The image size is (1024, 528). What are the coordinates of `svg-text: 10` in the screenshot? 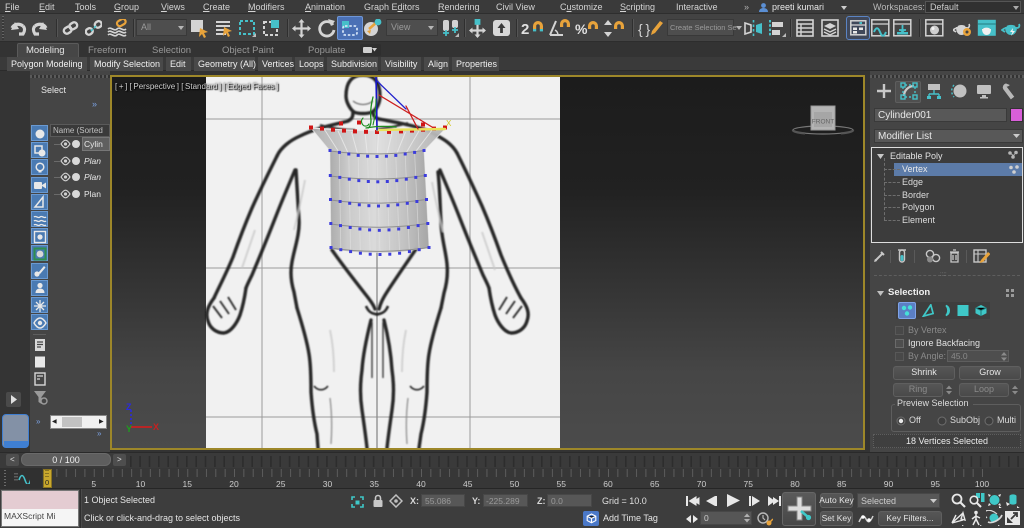 It's located at (141, 484).